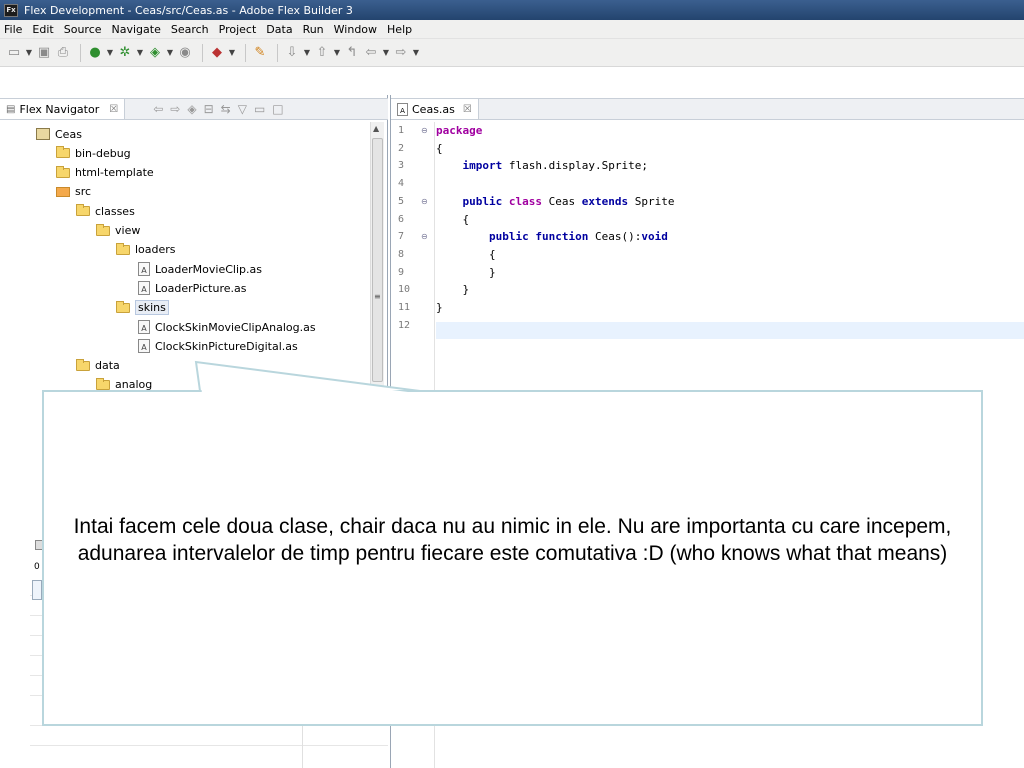 The width and height of the screenshot is (1024, 768). I want to click on code-text: {, so click(453, 219).